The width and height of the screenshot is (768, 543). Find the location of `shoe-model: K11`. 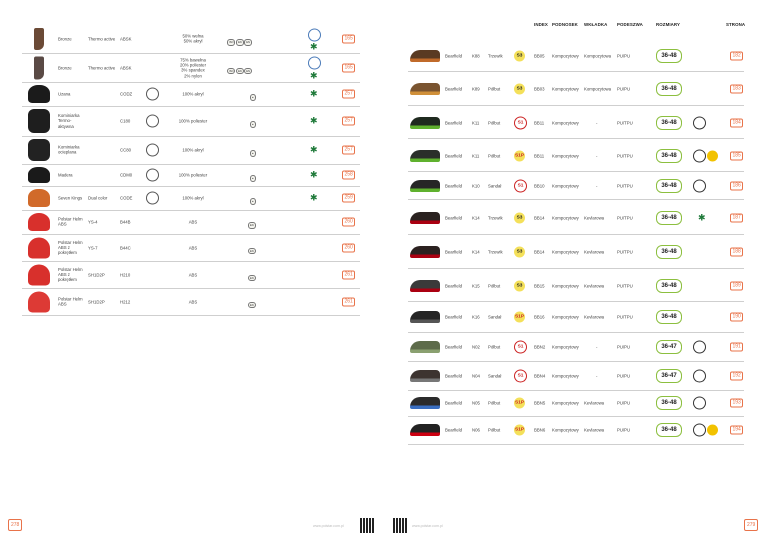

shoe-model: K11 is located at coordinates (476, 122).